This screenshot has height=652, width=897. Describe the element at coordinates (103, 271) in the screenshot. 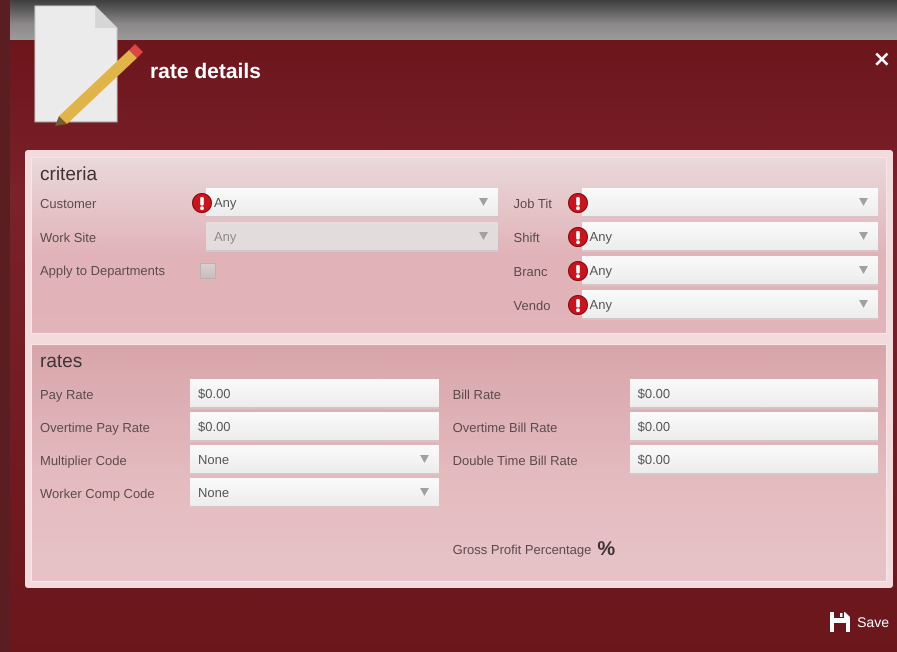

I see `field-label: Apply to Departments` at that location.